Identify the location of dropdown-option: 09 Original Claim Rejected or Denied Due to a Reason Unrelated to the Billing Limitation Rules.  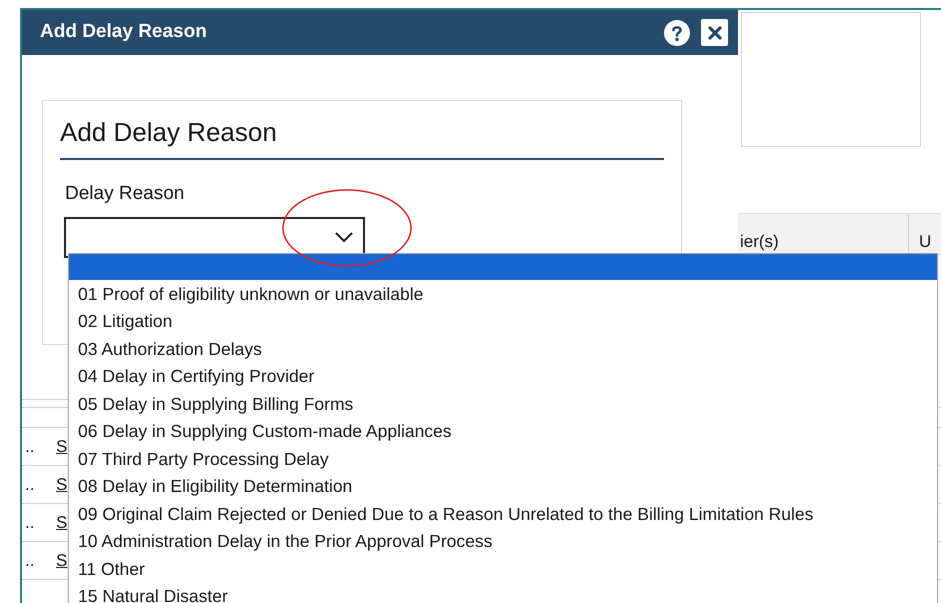
(503, 514).